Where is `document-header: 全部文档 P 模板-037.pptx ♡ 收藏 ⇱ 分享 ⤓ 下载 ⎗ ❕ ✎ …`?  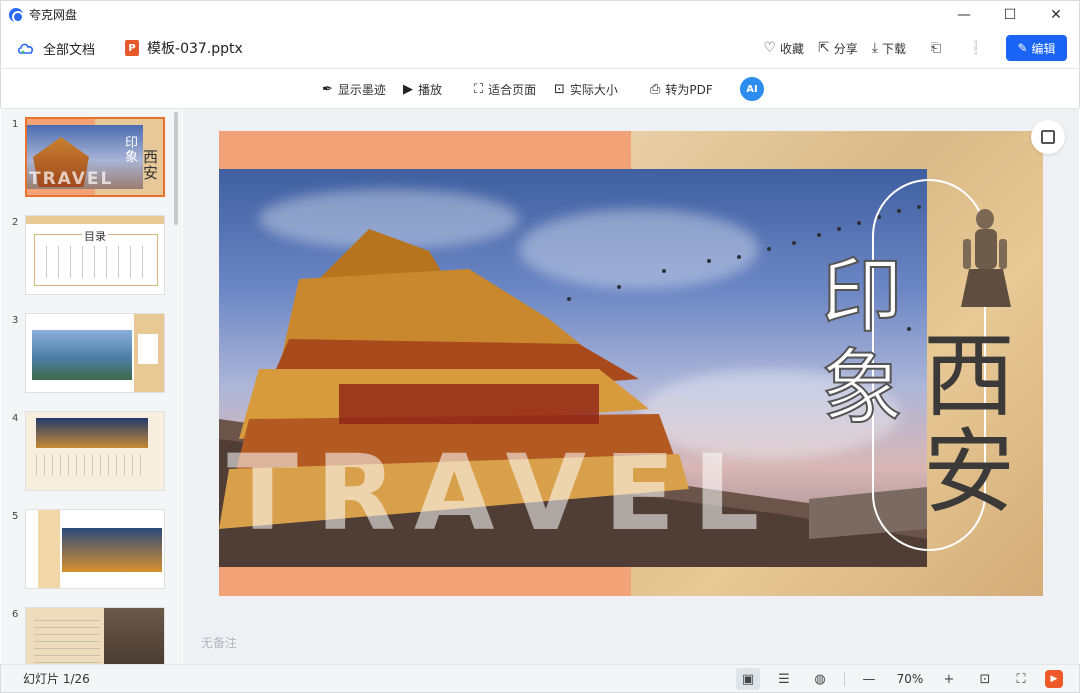
document-header: 全部文档 P 模板-037.pptx ♡ 收藏 ⇱ 分享 ⤓ 下载 ⎗ ❕ ✎ … is located at coordinates (540, 48).